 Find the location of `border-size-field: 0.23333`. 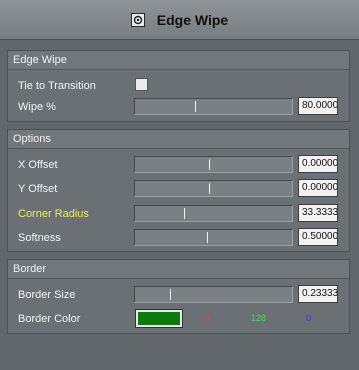

border-size-field: 0.23333 is located at coordinates (318, 294).